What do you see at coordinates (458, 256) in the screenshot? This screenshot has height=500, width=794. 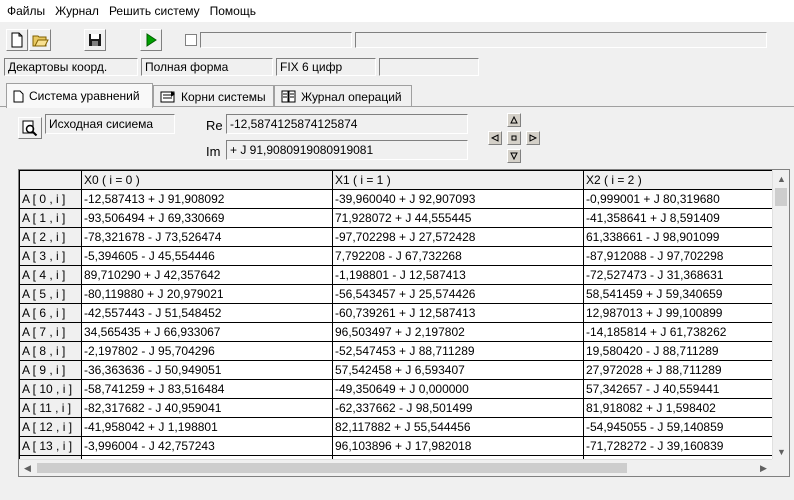 I see `matrix-cell: 7,792208 - J 67,732268` at bounding box center [458, 256].